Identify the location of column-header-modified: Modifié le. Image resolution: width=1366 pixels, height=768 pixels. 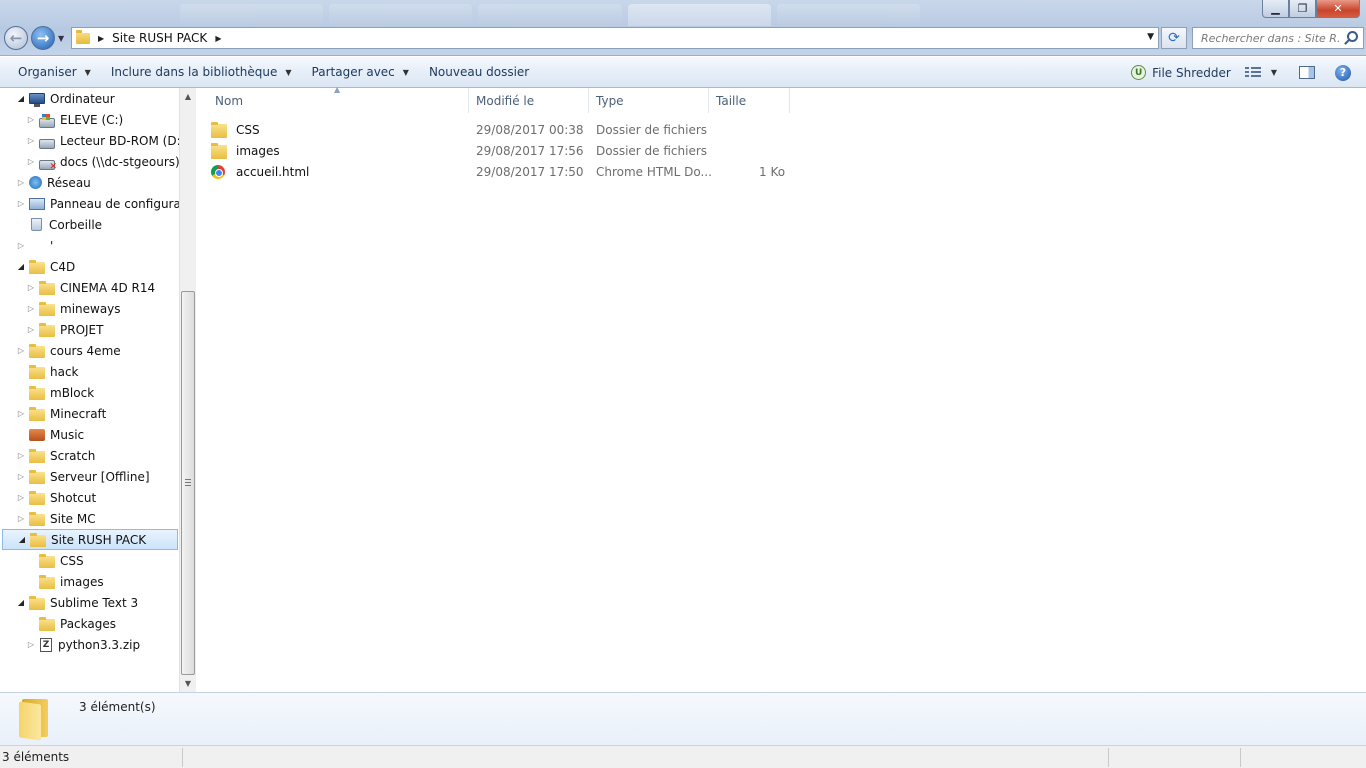
(529, 100).